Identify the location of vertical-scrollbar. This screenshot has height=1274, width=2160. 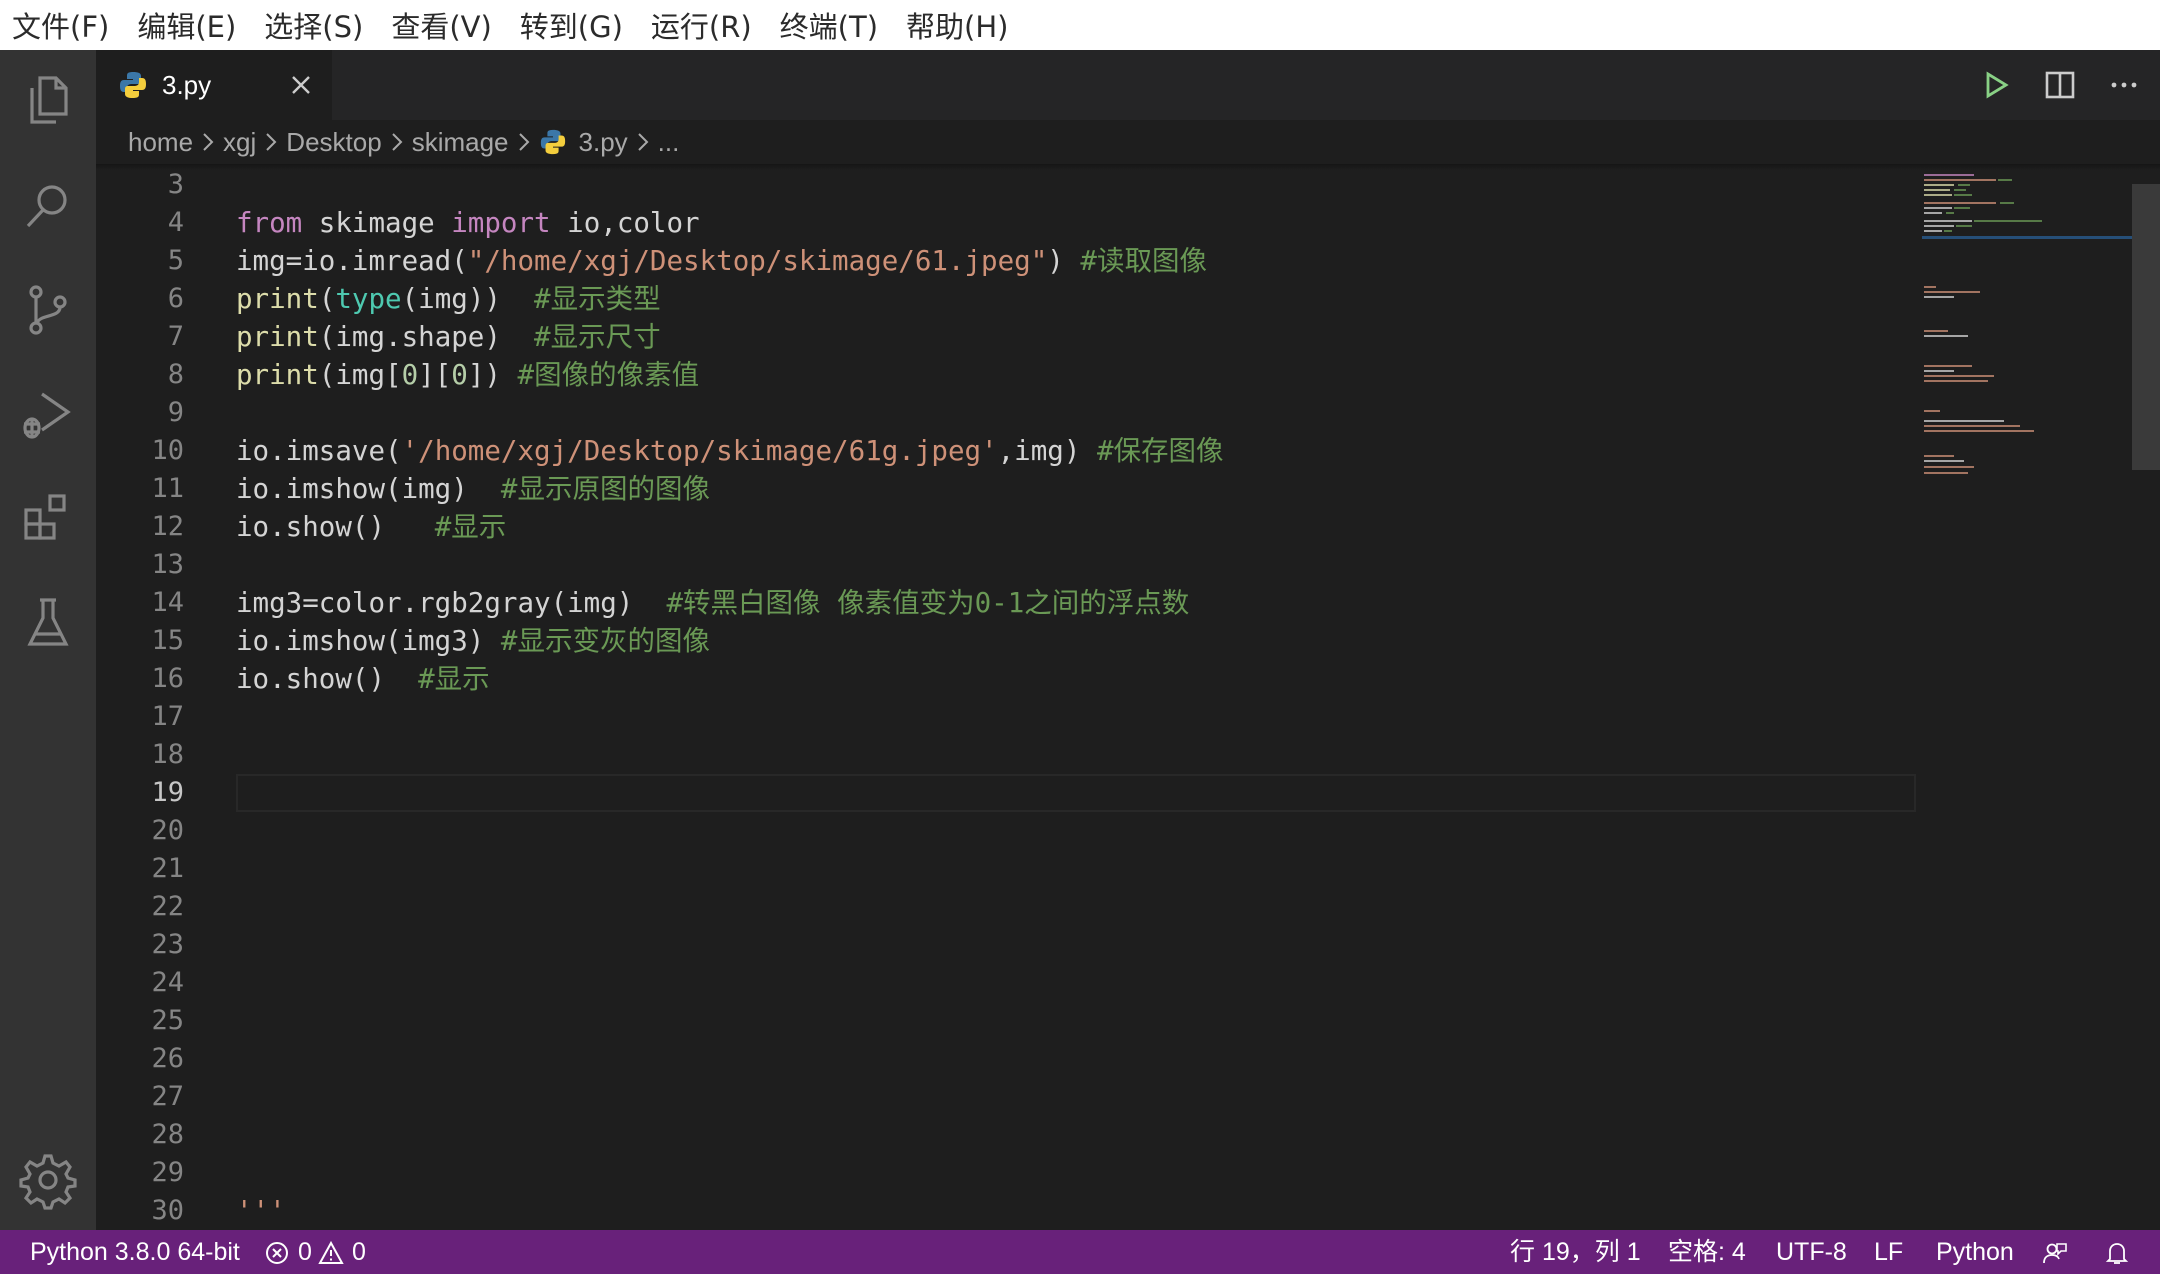
(2146, 700).